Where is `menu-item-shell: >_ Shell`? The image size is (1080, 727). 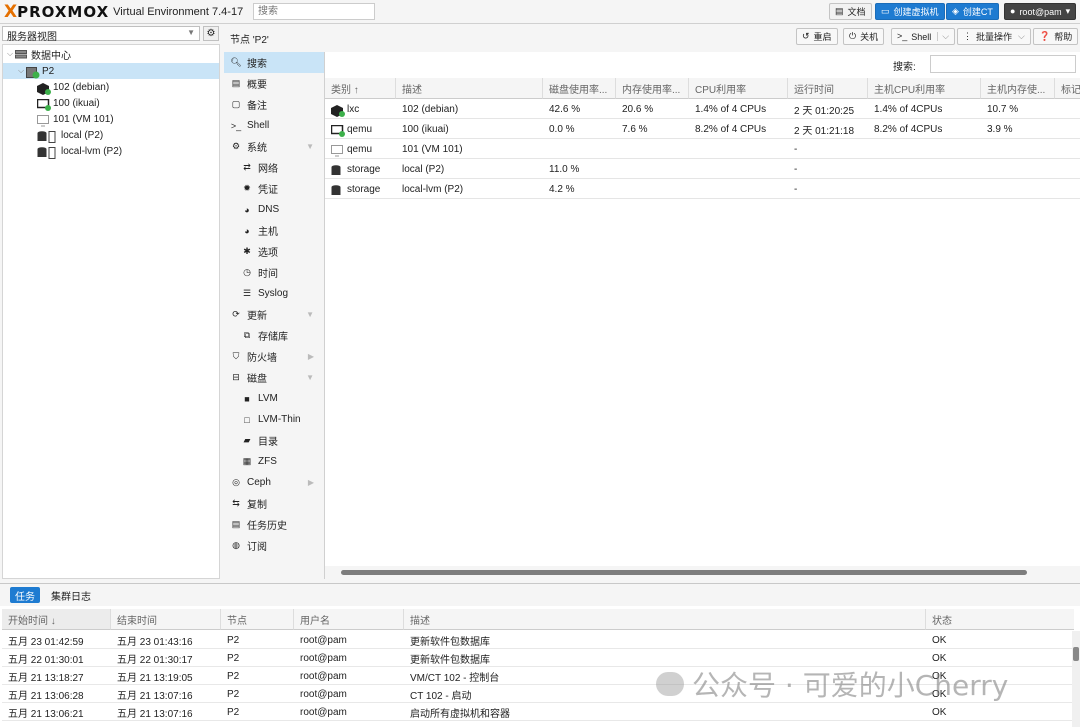
menu-item-shell: >_ Shell is located at coordinates (274, 125).